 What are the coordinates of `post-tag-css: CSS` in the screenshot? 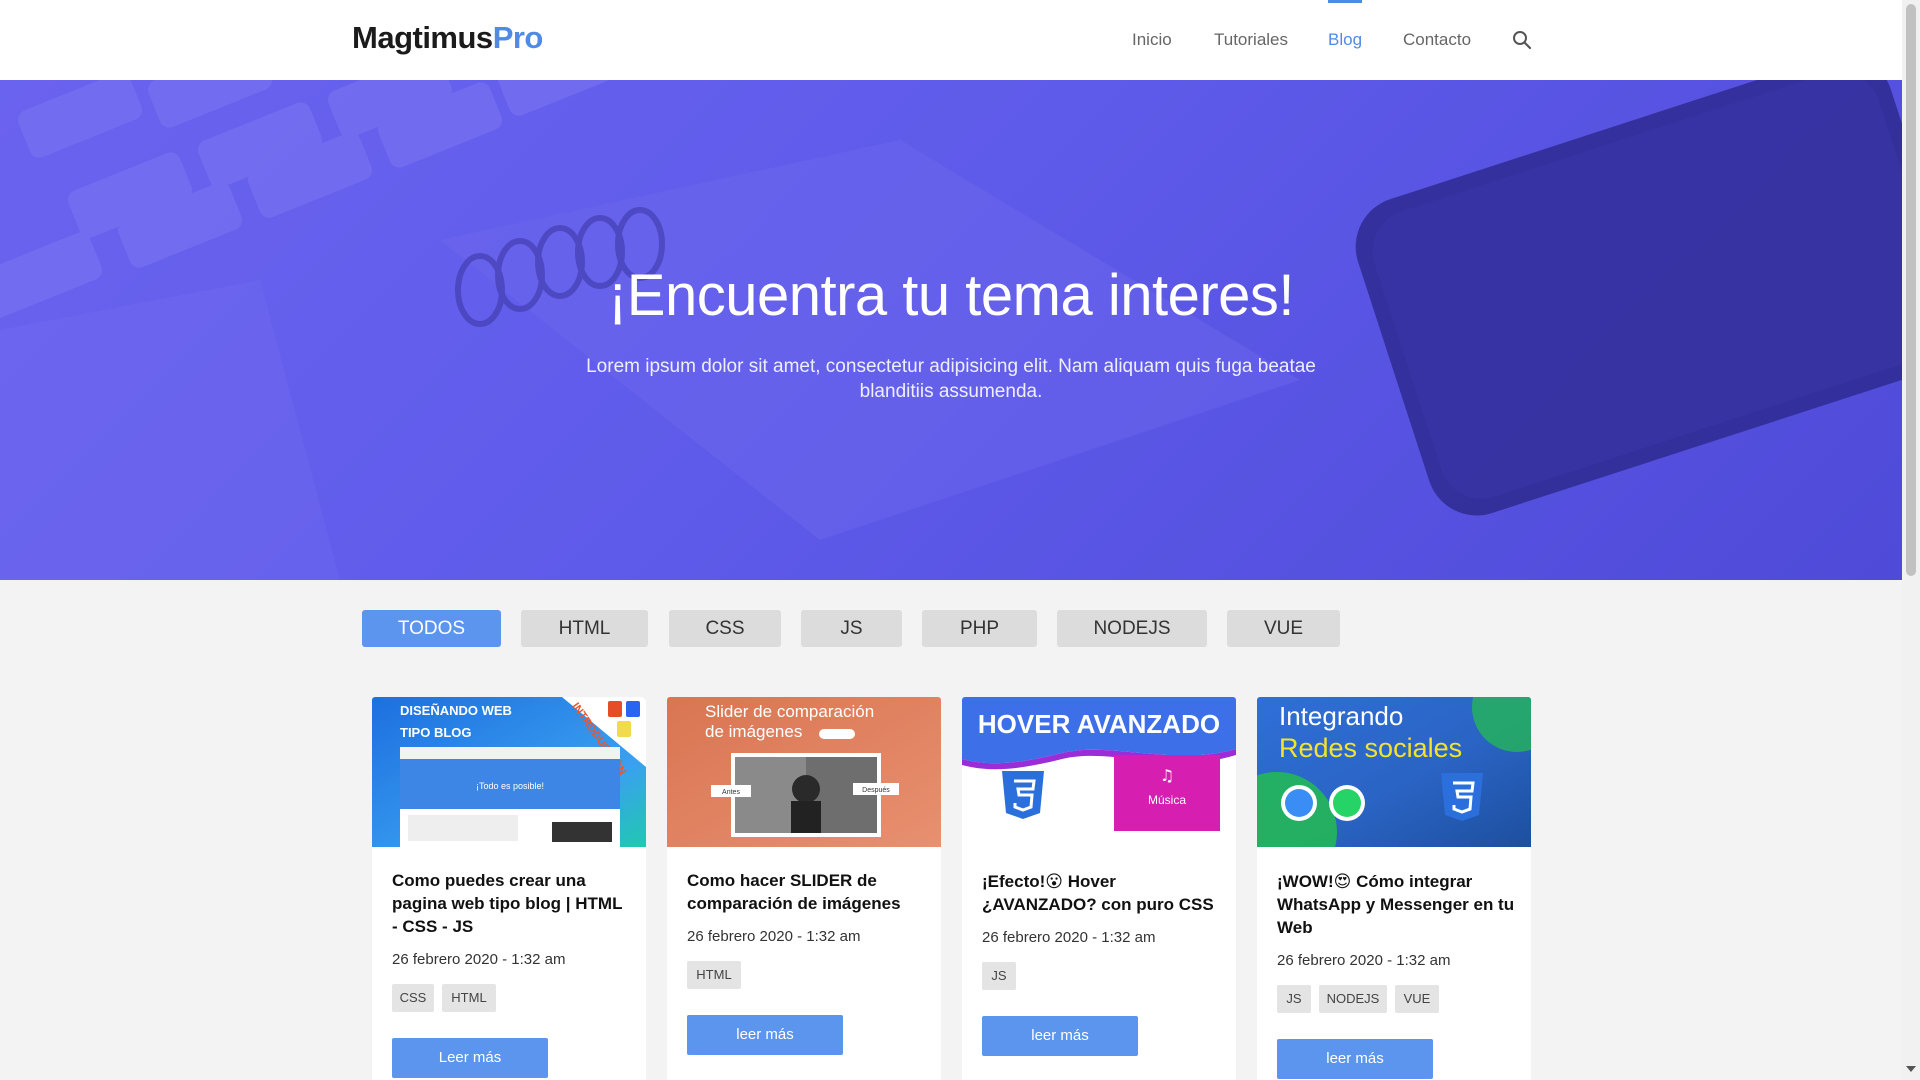 It's located at (413, 998).